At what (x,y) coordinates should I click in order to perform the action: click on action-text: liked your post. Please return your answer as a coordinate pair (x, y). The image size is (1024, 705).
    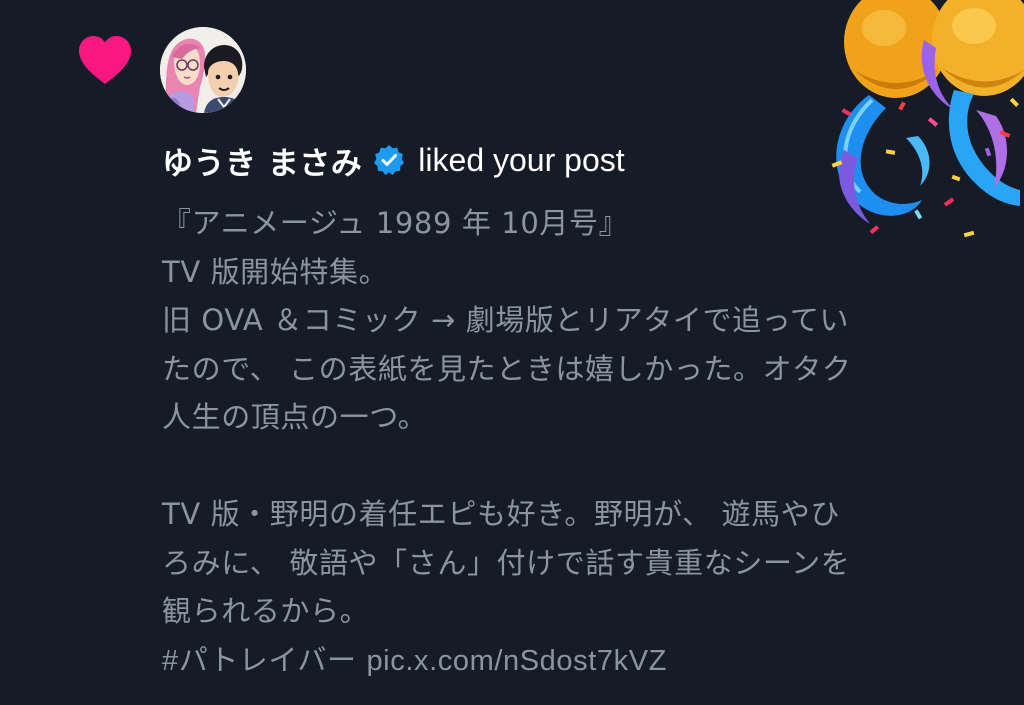
    Looking at the image, I should click on (521, 159).